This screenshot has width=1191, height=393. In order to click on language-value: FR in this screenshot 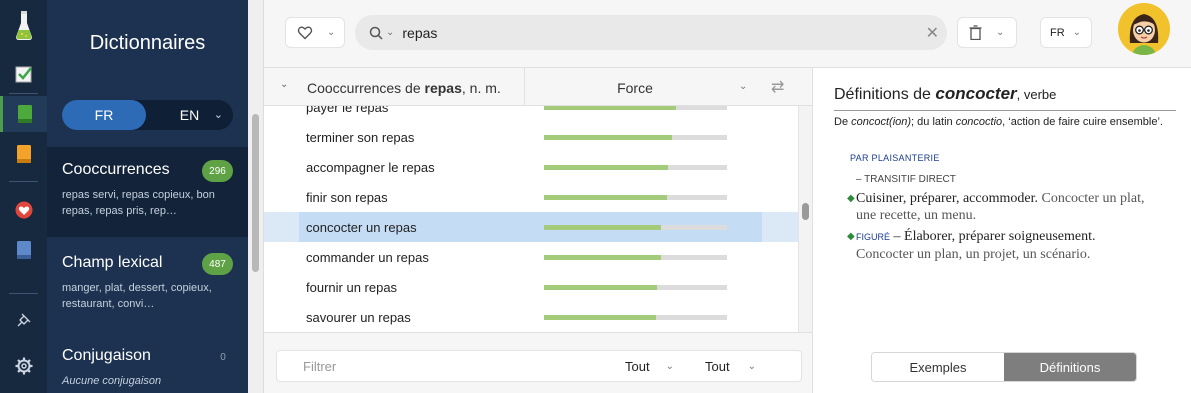, I will do `click(1057, 32)`.